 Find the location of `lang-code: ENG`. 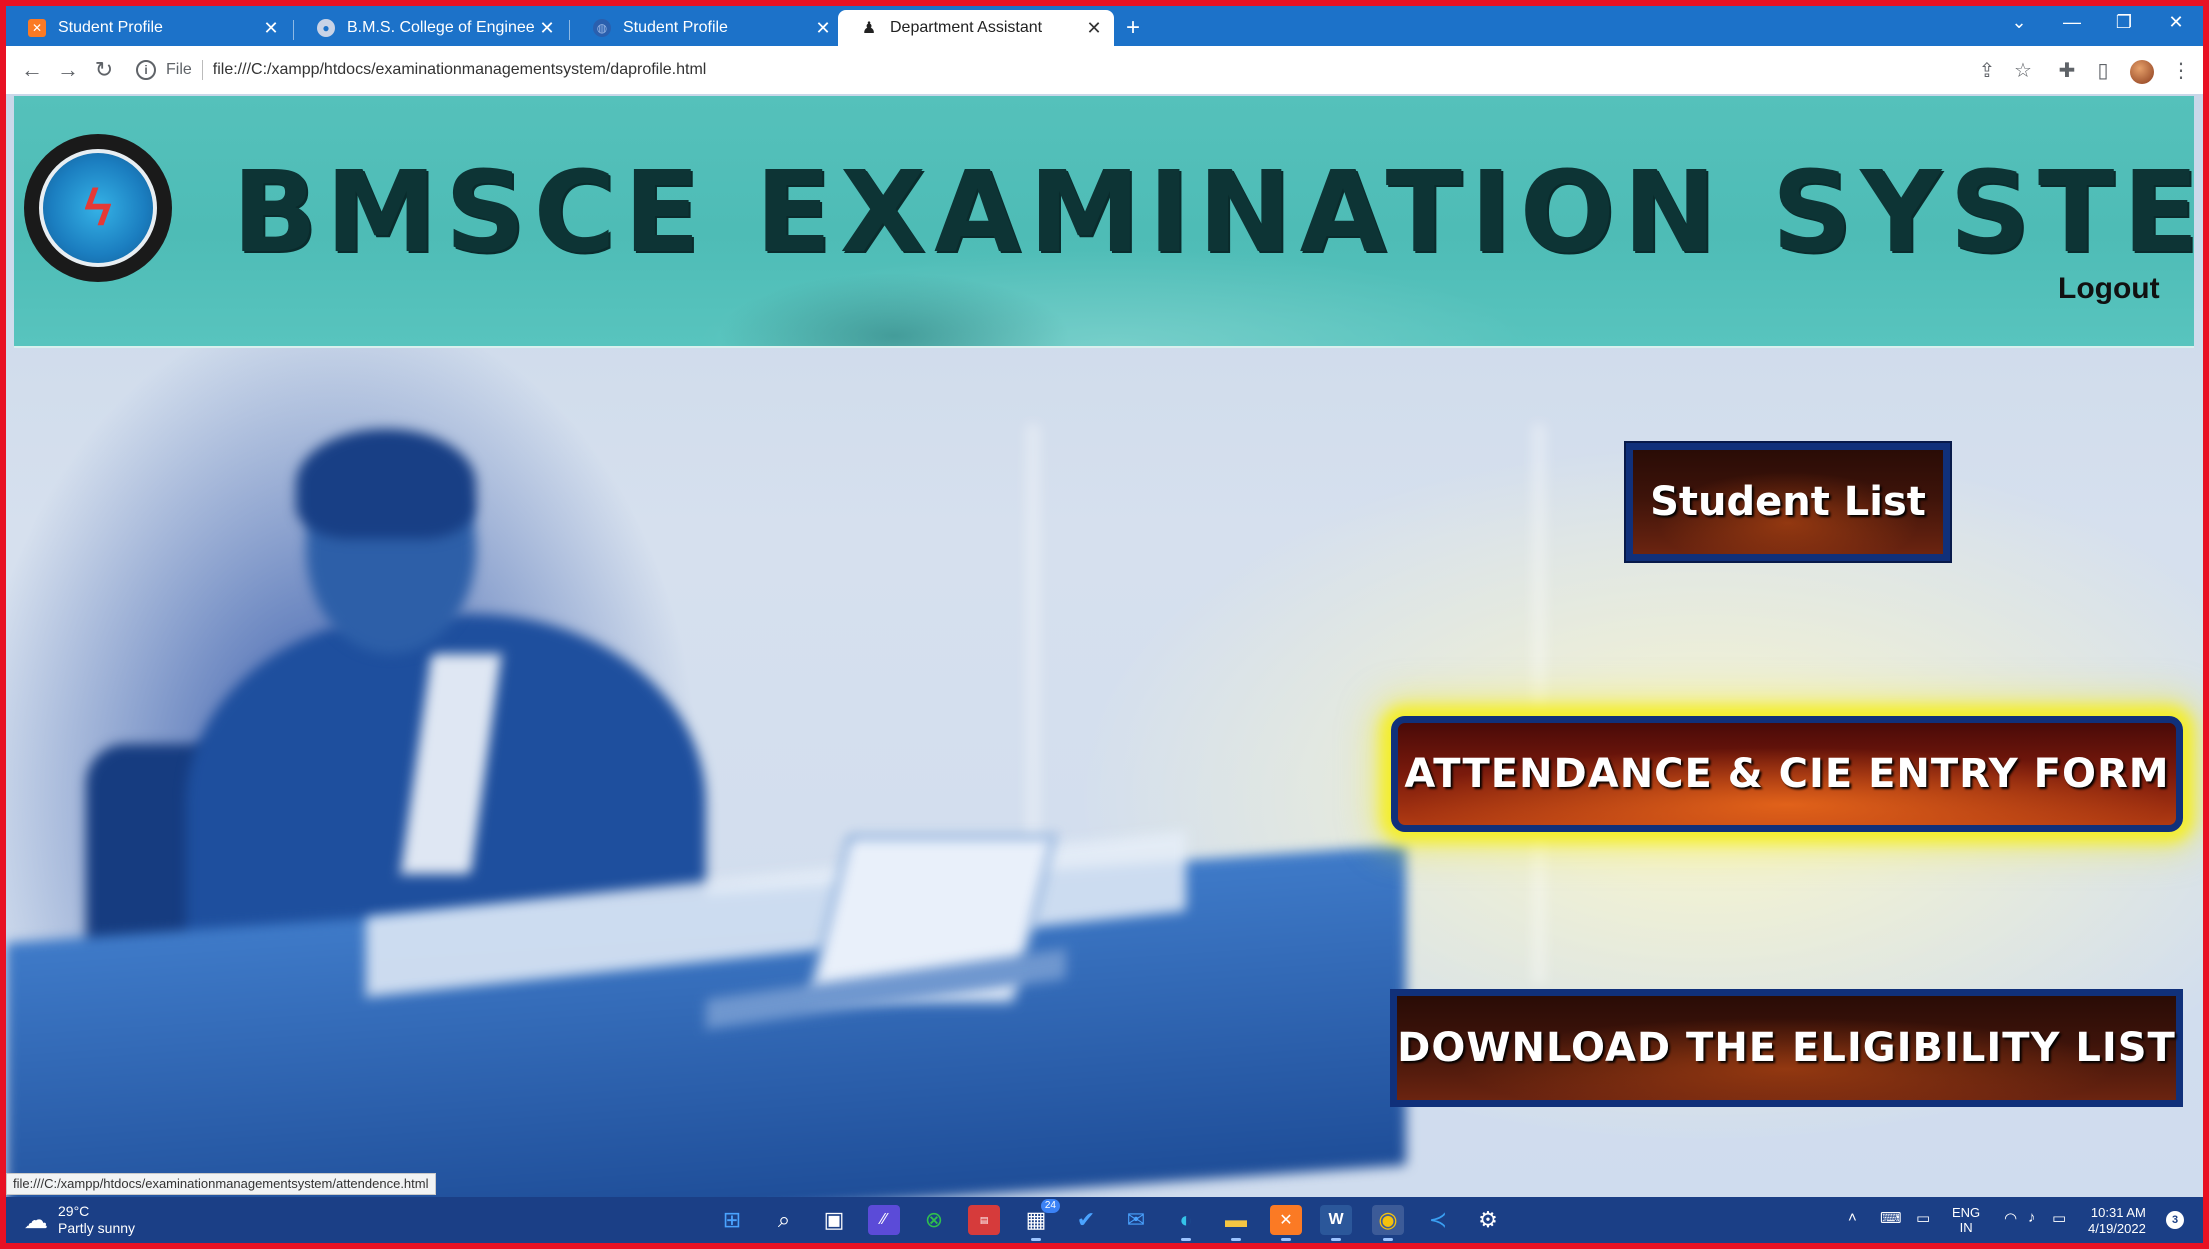

lang-code: ENG is located at coordinates (1966, 1212).